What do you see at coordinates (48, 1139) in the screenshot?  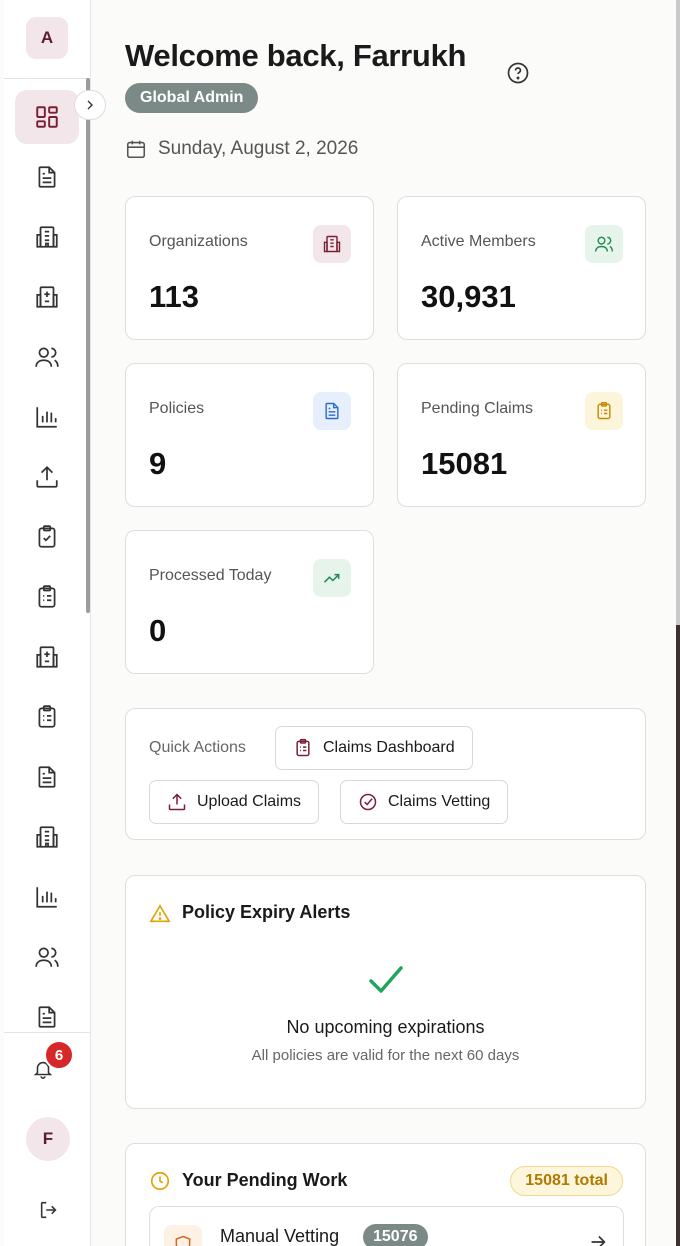 I see `user-avatar: F` at bounding box center [48, 1139].